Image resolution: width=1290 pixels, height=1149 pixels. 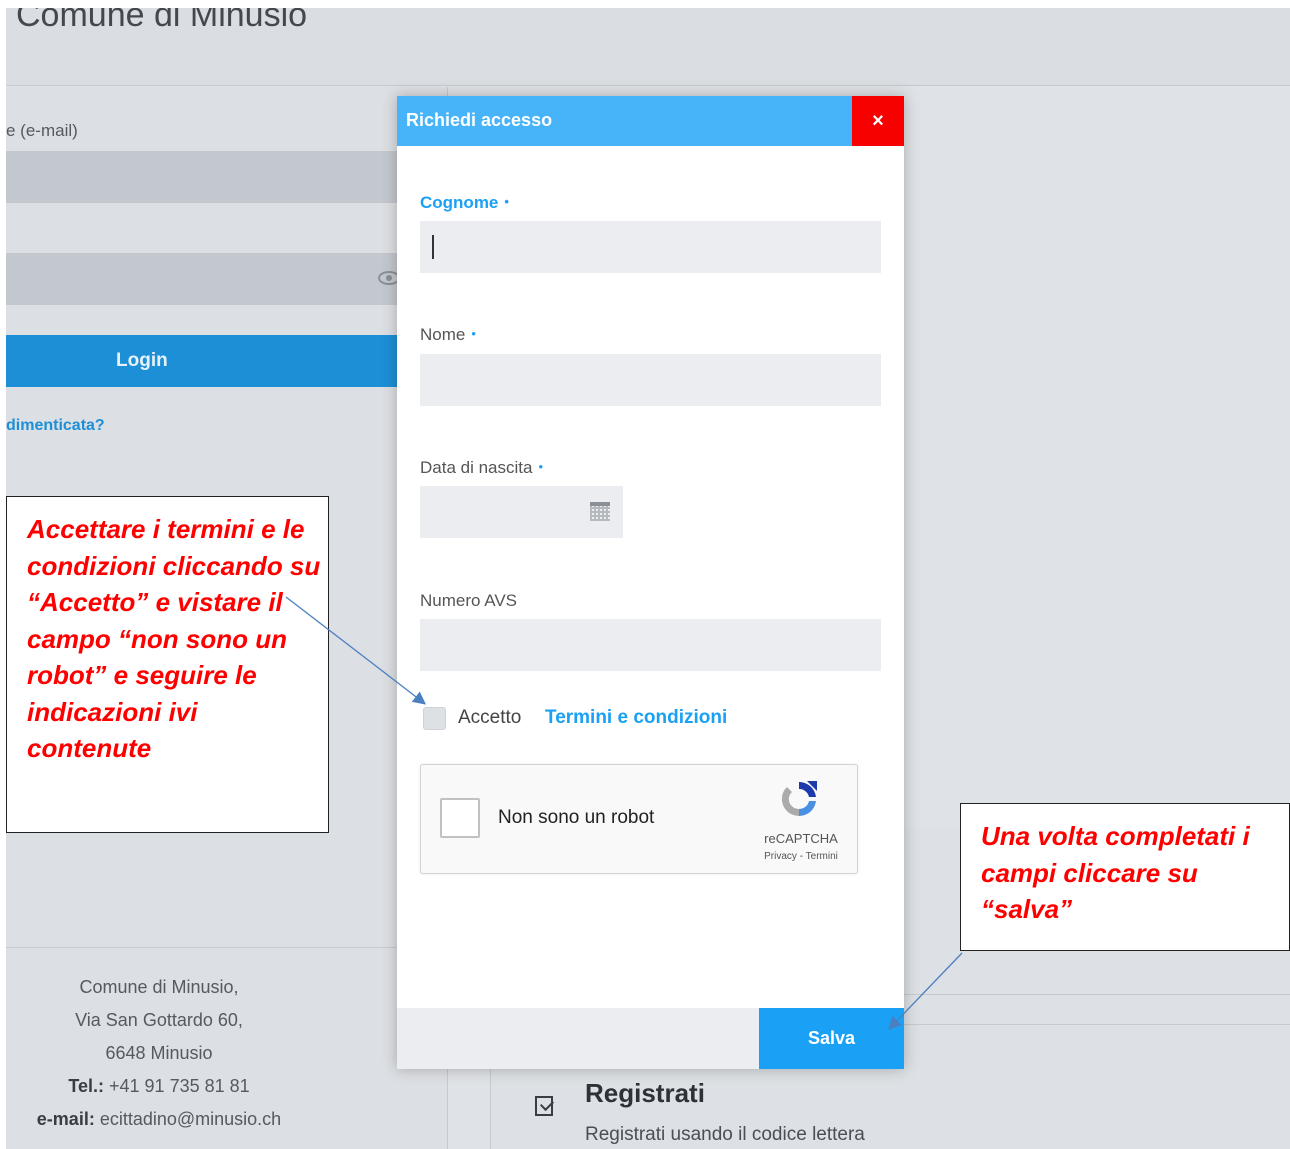 What do you see at coordinates (650, 645) in the screenshot?
I see `numero-avs-input` at bounding box center [650, 645].